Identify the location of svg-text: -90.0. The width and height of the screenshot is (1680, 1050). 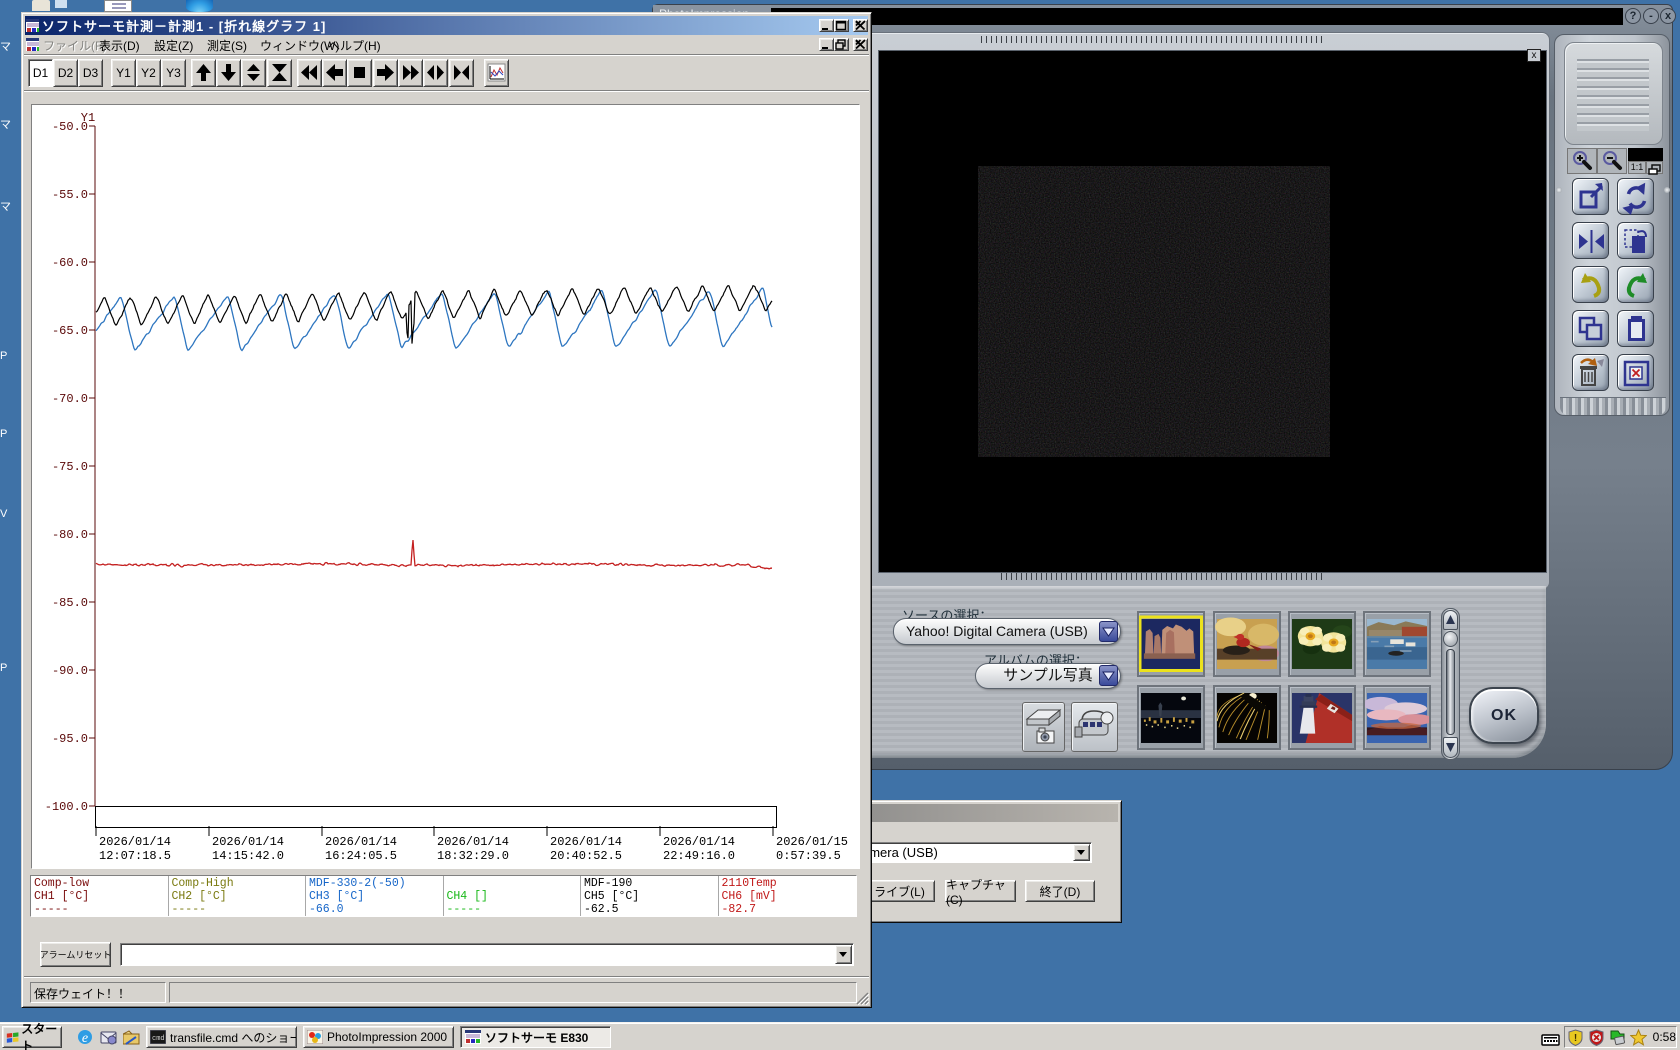
(70, 671).